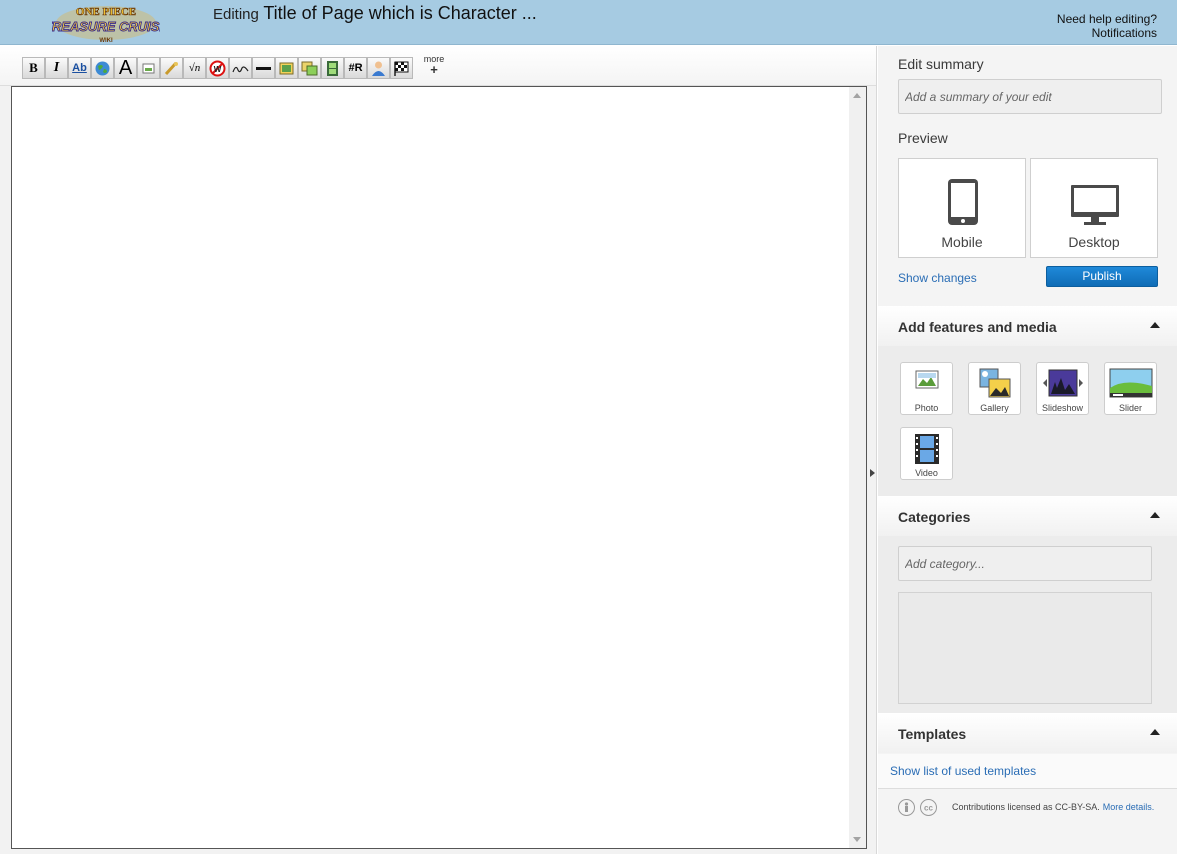 The width and height of the screenshot is (1177, 854). What do you see at coordinates (33, 68) in the screenshot?
I see `bold-button: B` at bounding box center [33, 68].